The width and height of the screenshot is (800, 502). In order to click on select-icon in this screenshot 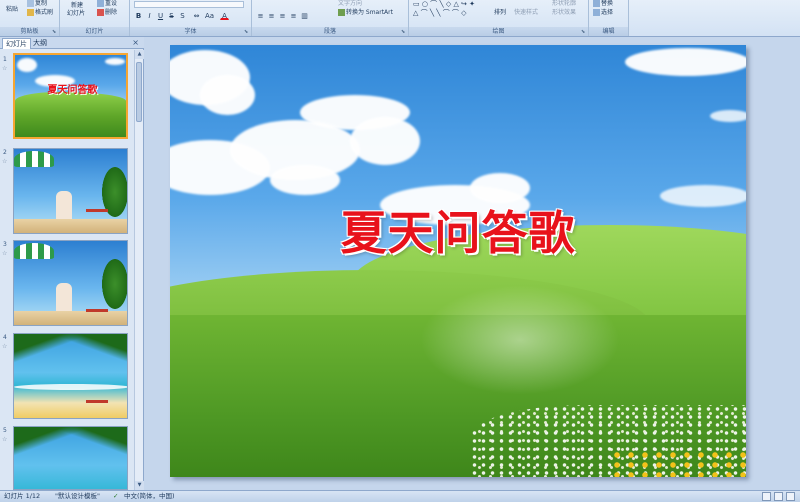, I will do `click(596, 12)`.